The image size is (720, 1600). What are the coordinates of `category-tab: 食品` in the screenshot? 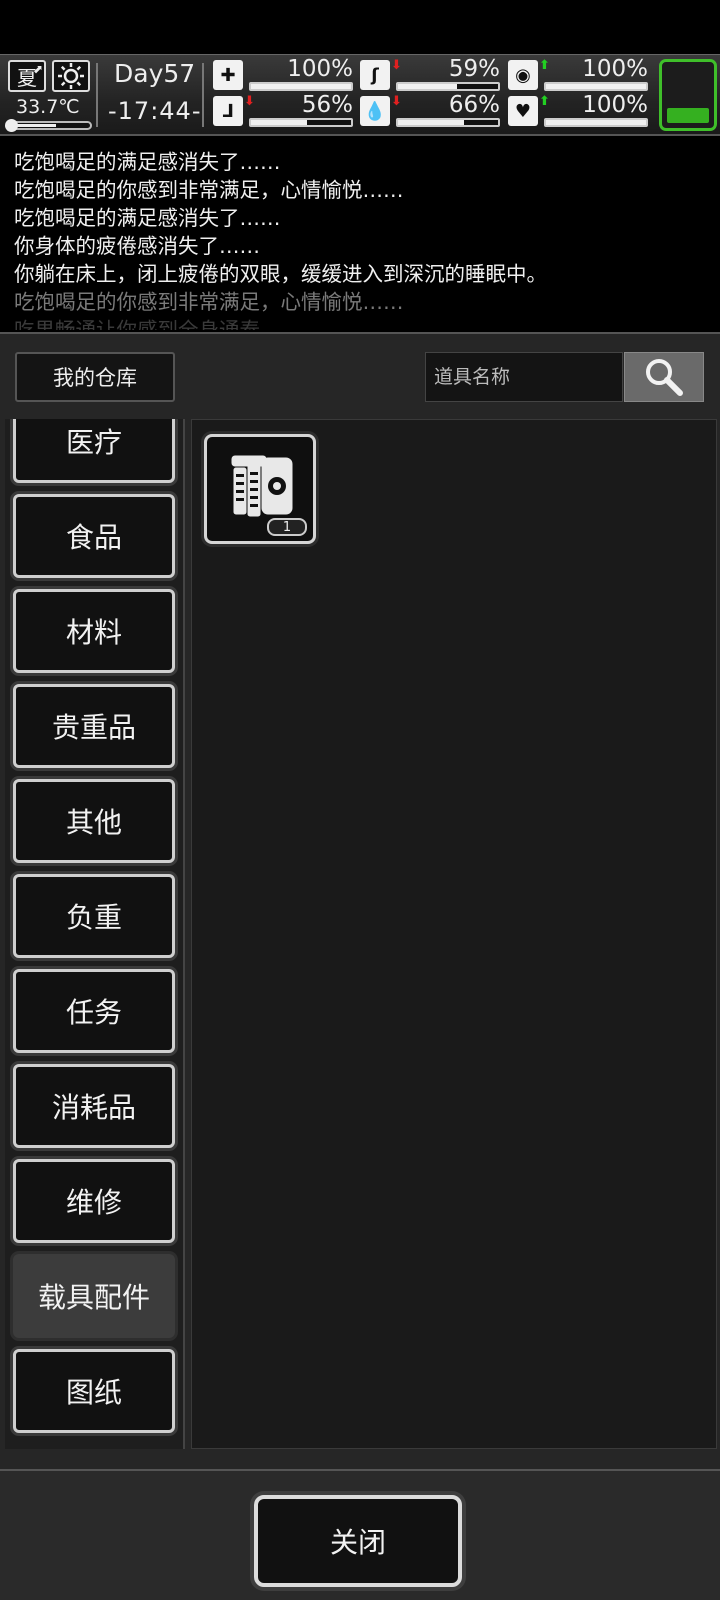 It's located at (94, 536).